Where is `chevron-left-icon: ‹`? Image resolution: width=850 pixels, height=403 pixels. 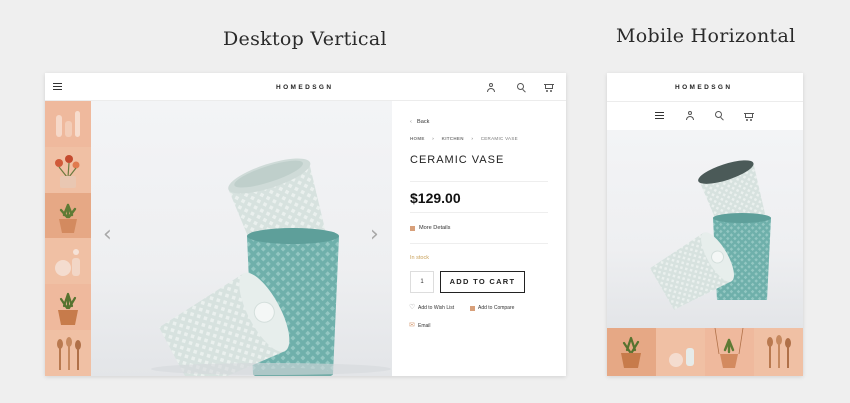
chevron-left-icon: ‹ is located at coordinates (107, 234).